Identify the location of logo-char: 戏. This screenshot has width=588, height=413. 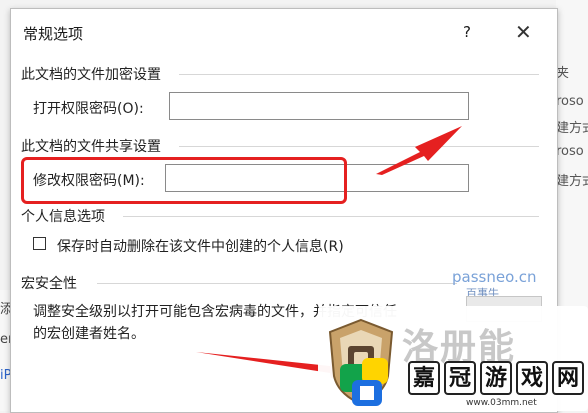
(532, 378).